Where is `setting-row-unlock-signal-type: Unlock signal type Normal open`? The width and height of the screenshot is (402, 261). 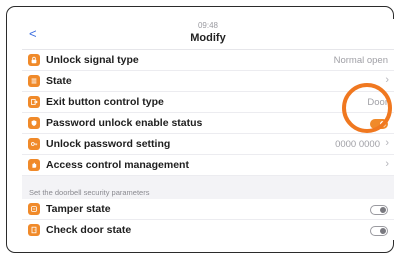 setting-row-unlock-signal-type: Unlock signal type Normal open is located at coordinates (208, 60).